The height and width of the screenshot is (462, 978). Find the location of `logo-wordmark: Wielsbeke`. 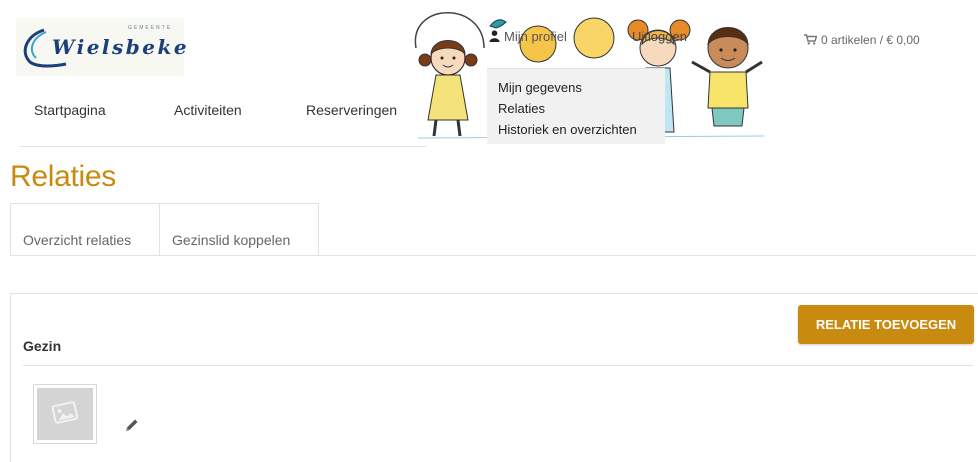

logo-wordmark: Wielsbeke is located at coordinates (121, 47).